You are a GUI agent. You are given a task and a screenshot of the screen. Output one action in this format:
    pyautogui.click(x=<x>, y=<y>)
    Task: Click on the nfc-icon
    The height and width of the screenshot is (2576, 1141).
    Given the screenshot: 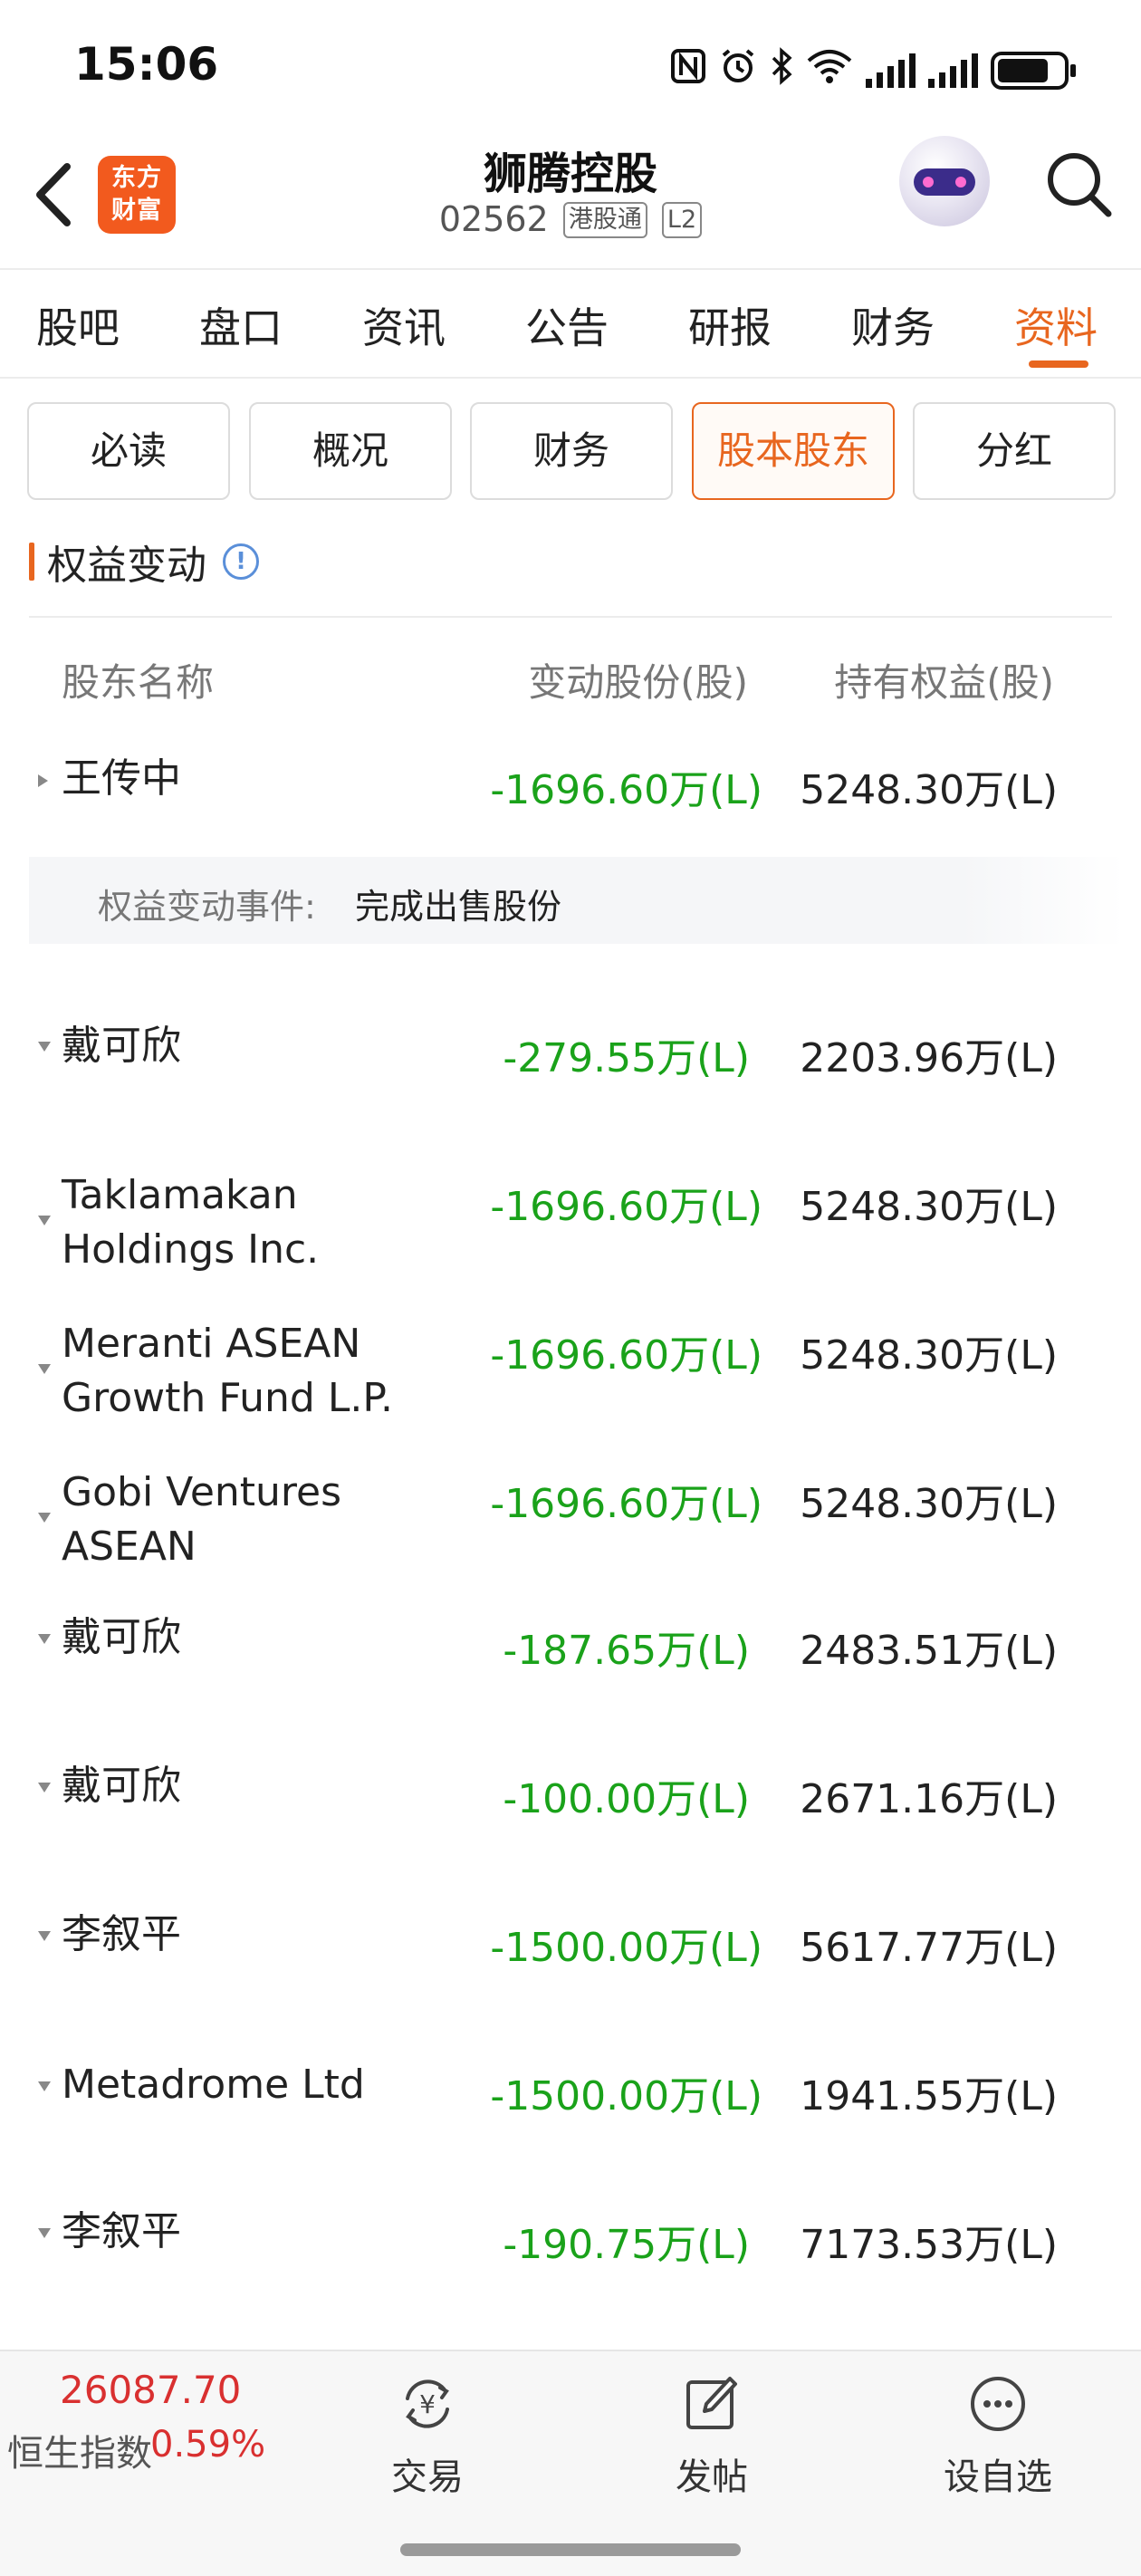 What is the action you would take?
    pyautogui.click(x=688, y=70)
    